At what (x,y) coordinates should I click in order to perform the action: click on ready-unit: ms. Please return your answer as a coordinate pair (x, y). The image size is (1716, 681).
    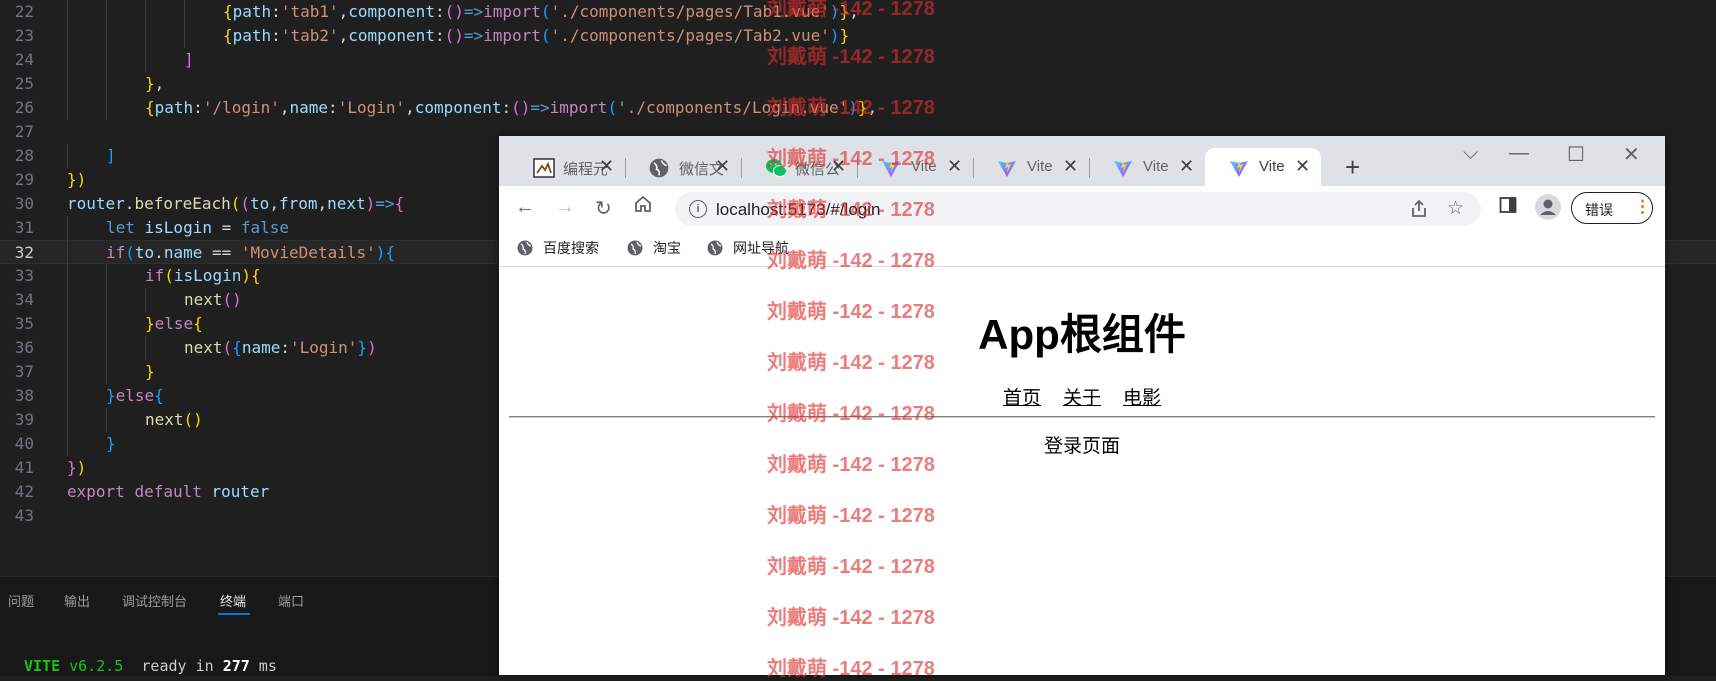
    Looking at the image, I should click on (263, 666).